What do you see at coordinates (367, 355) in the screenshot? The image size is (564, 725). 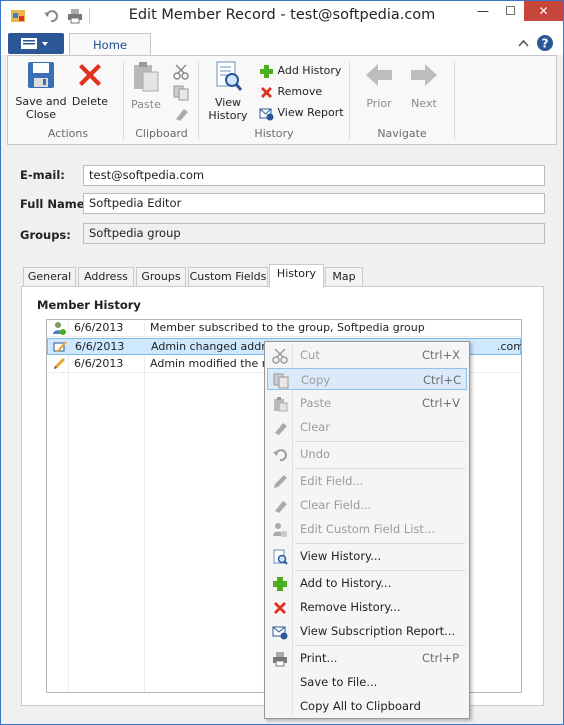 I see `menu-item-cut: Cut Ctrl+X` at bounding box center [367, 355].